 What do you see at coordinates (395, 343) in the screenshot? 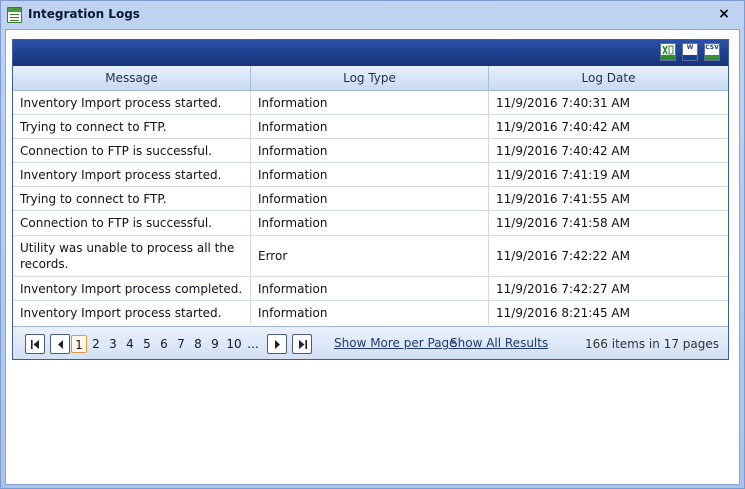
I see `show-more-per-page-link: Show More per Page` at bounding box center [395, 343].